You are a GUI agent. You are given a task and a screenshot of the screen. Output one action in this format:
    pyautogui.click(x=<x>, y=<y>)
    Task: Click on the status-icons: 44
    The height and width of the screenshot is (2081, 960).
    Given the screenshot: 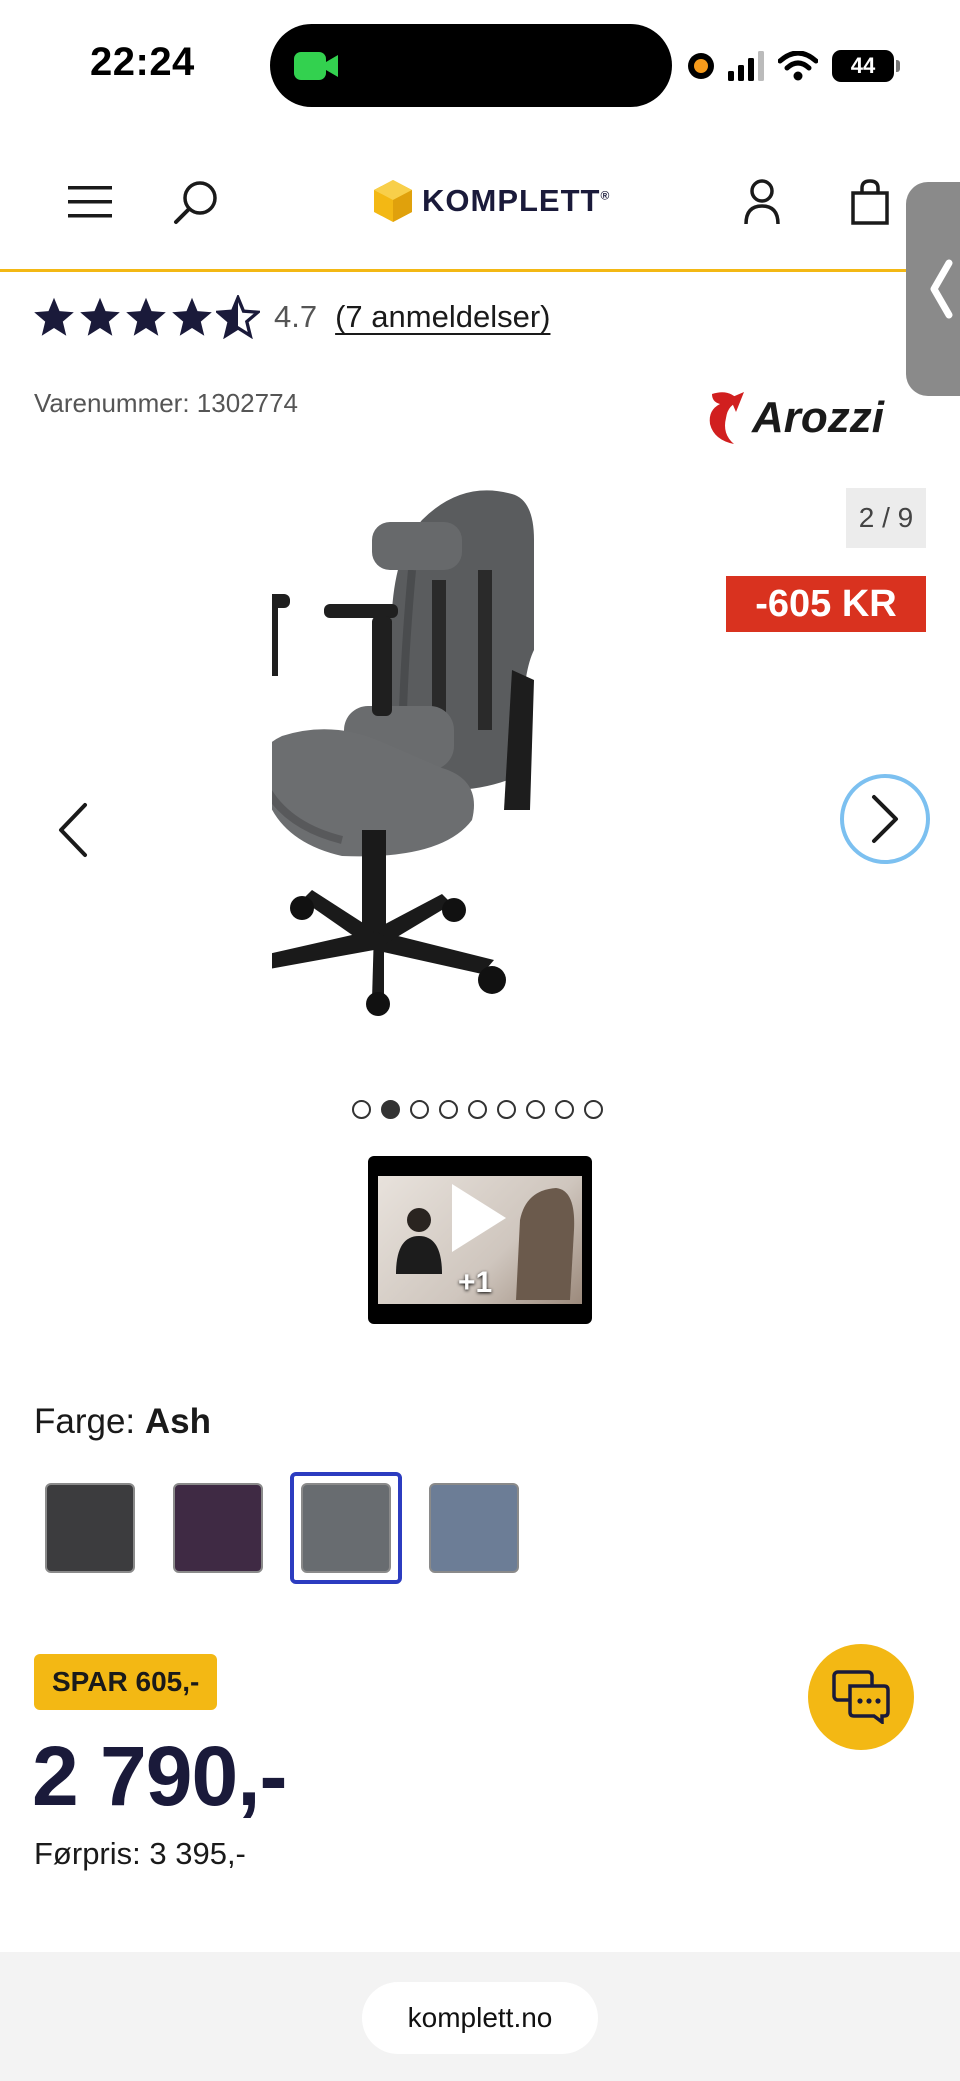 What is the action you would take?
    pyautogui.click(x=794, y=66)
    